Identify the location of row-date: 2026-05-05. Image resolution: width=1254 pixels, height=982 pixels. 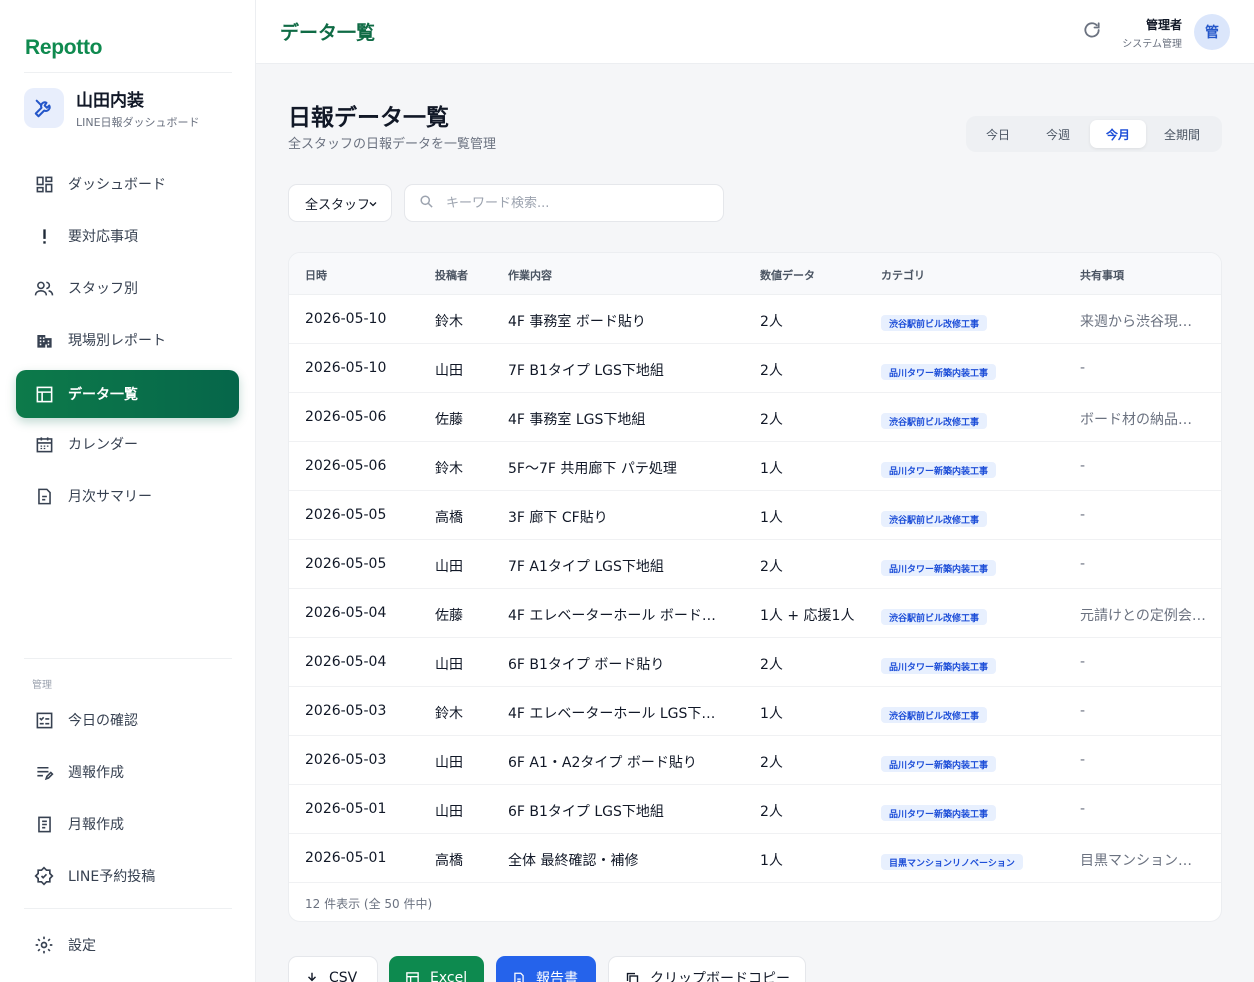
(346, 564).